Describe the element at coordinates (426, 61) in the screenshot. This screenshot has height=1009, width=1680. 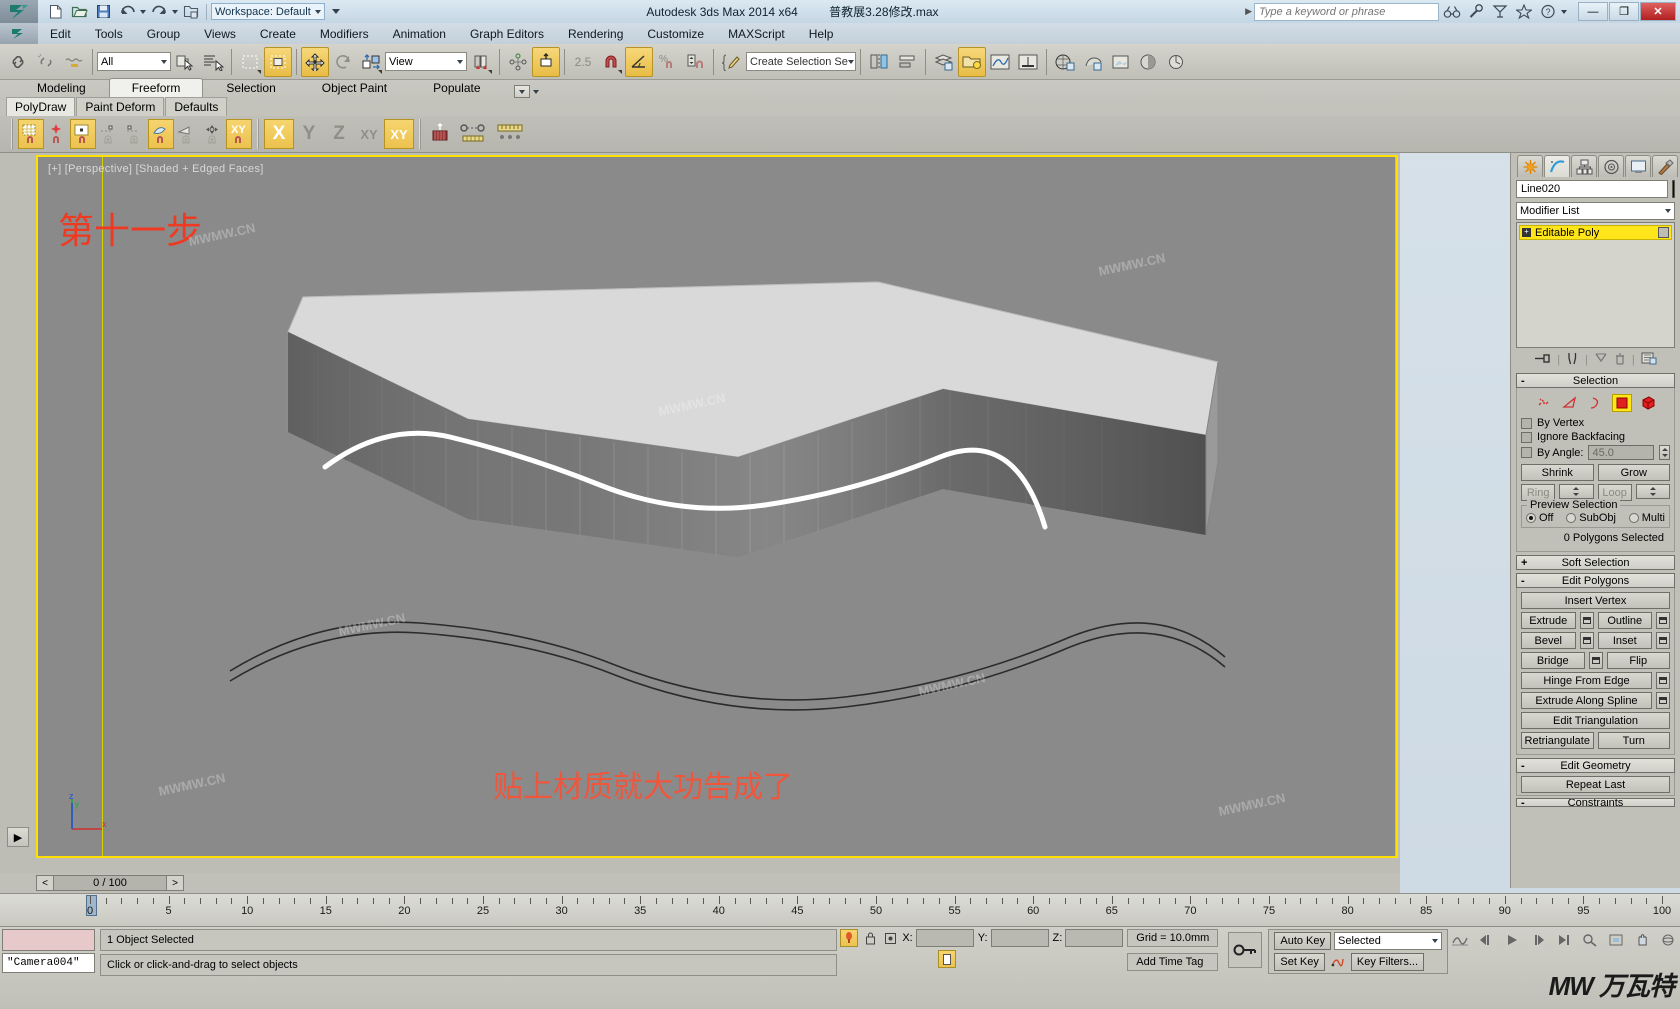
I see `reference-coordinate-system-dropdown: View` at that location.